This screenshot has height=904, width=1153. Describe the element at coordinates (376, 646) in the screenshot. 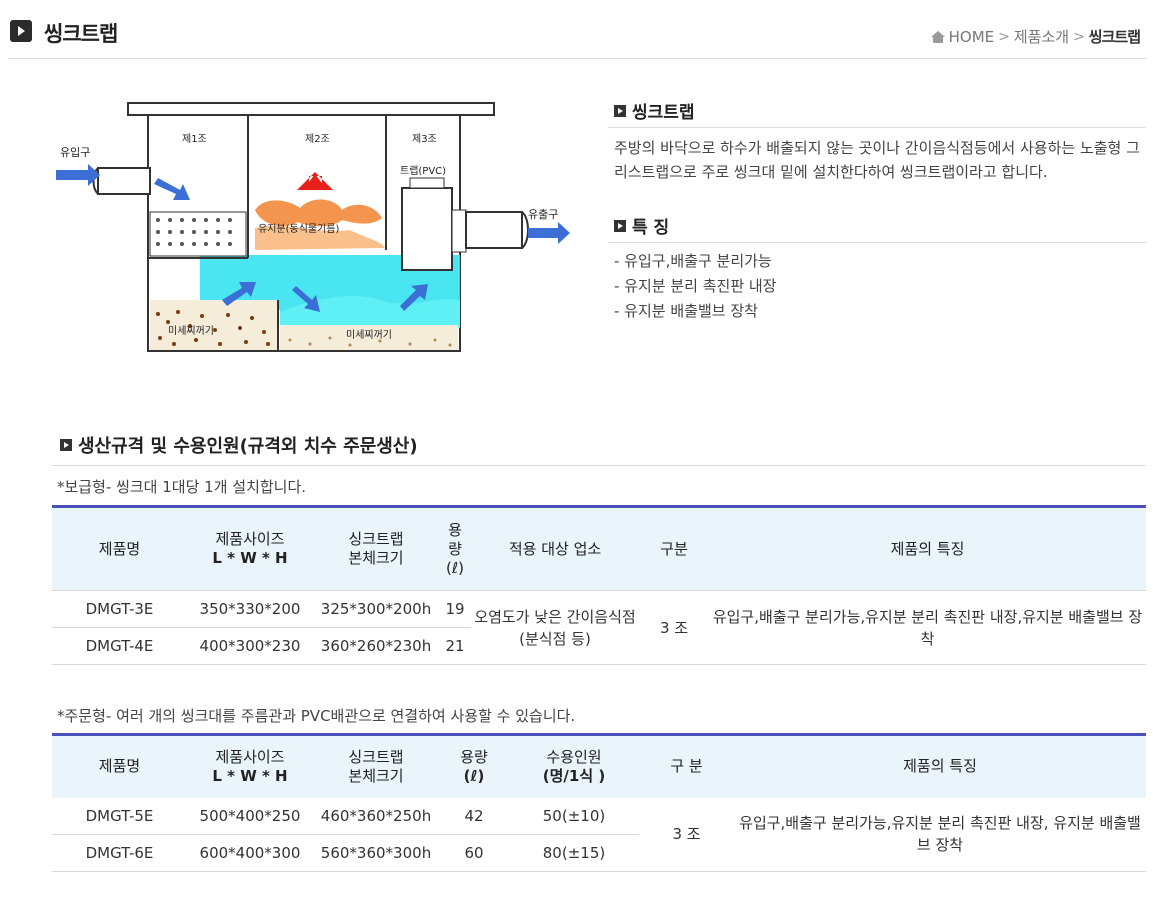

I see `cell-body-size: 360*260*230h` at that location.